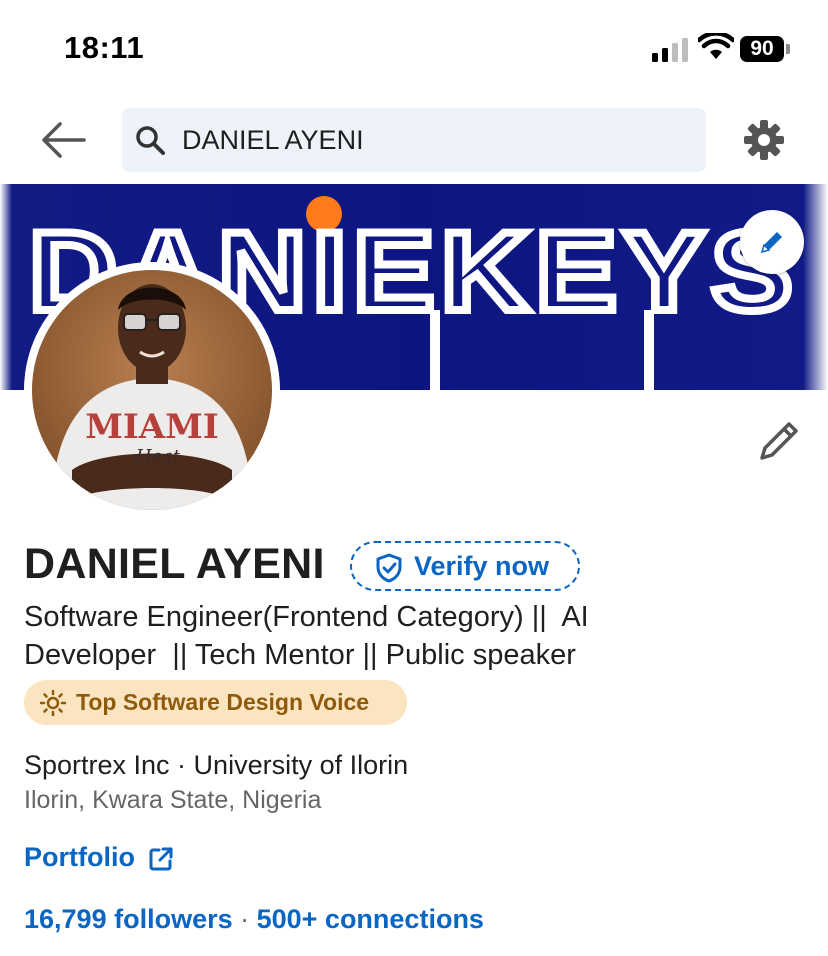 The width and height of the screenshot is (828, 956). What do you see at coordinates (762, 49) in the screenshot?
I see `battery-level: 90` at bounding box center [762, 49].